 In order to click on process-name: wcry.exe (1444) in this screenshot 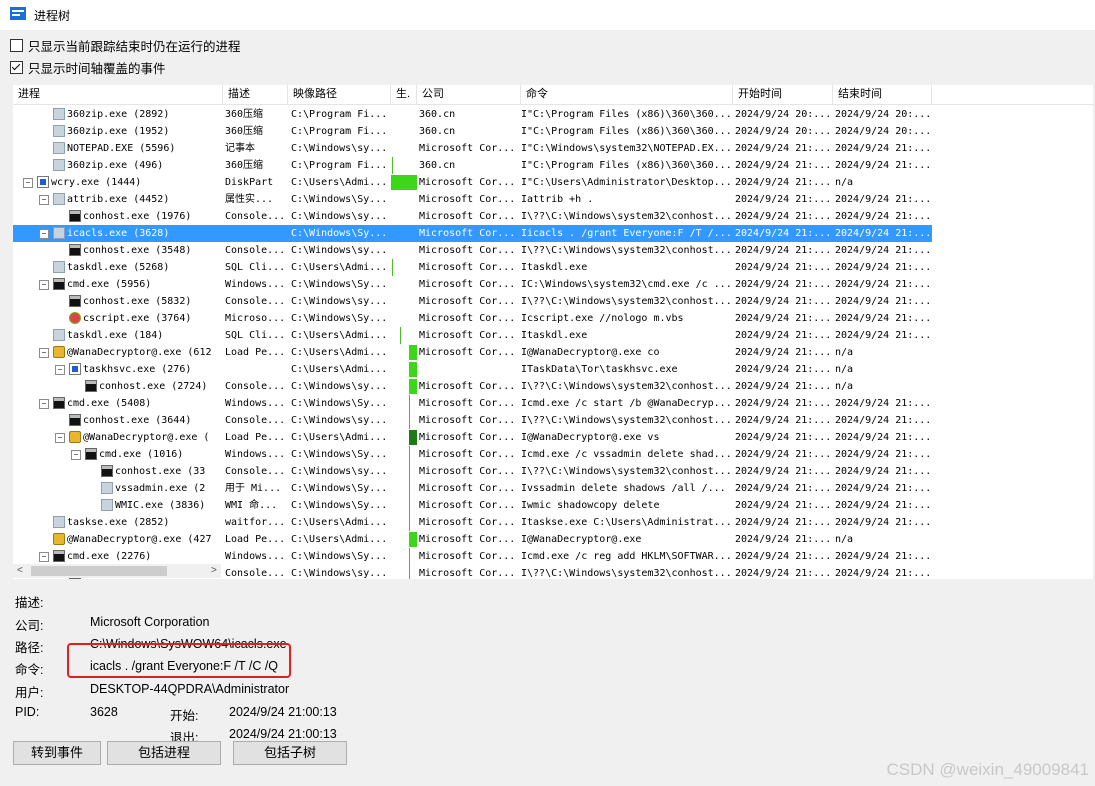, I will do `click(96, 182)`.